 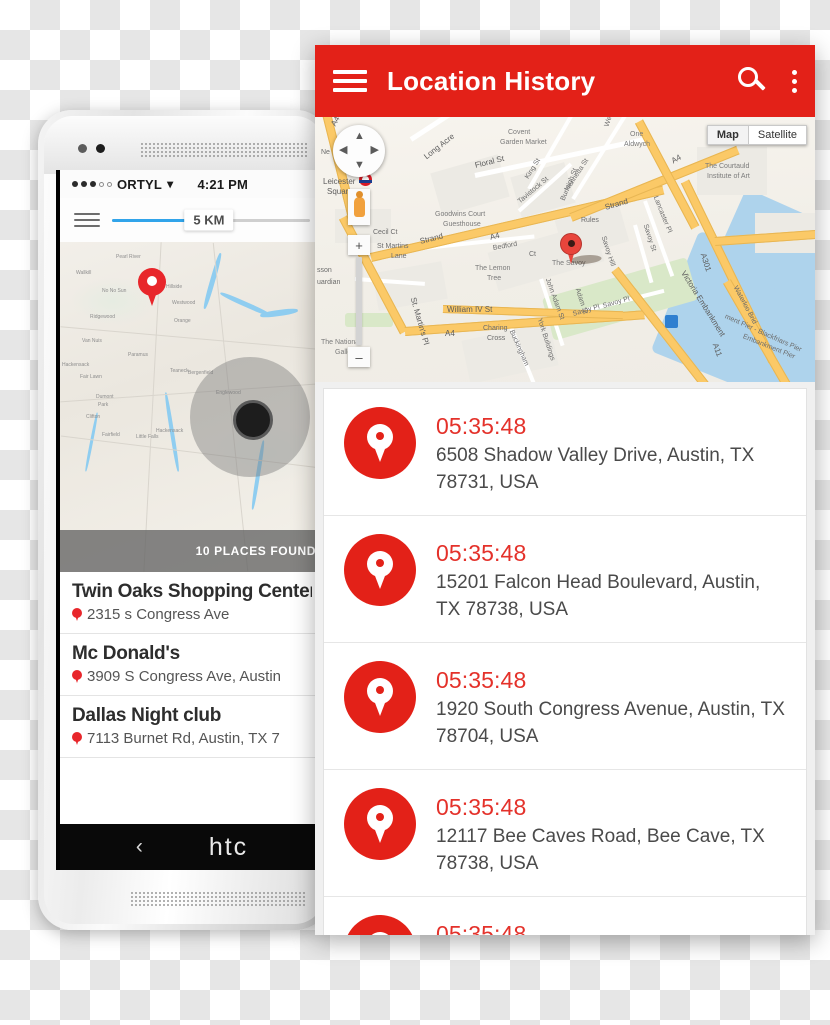 What do you see at coordinates (192, 847) in the screenshot?
I see `phone-navigation-bar: ‹ htc` at bounding box center [192, 847].